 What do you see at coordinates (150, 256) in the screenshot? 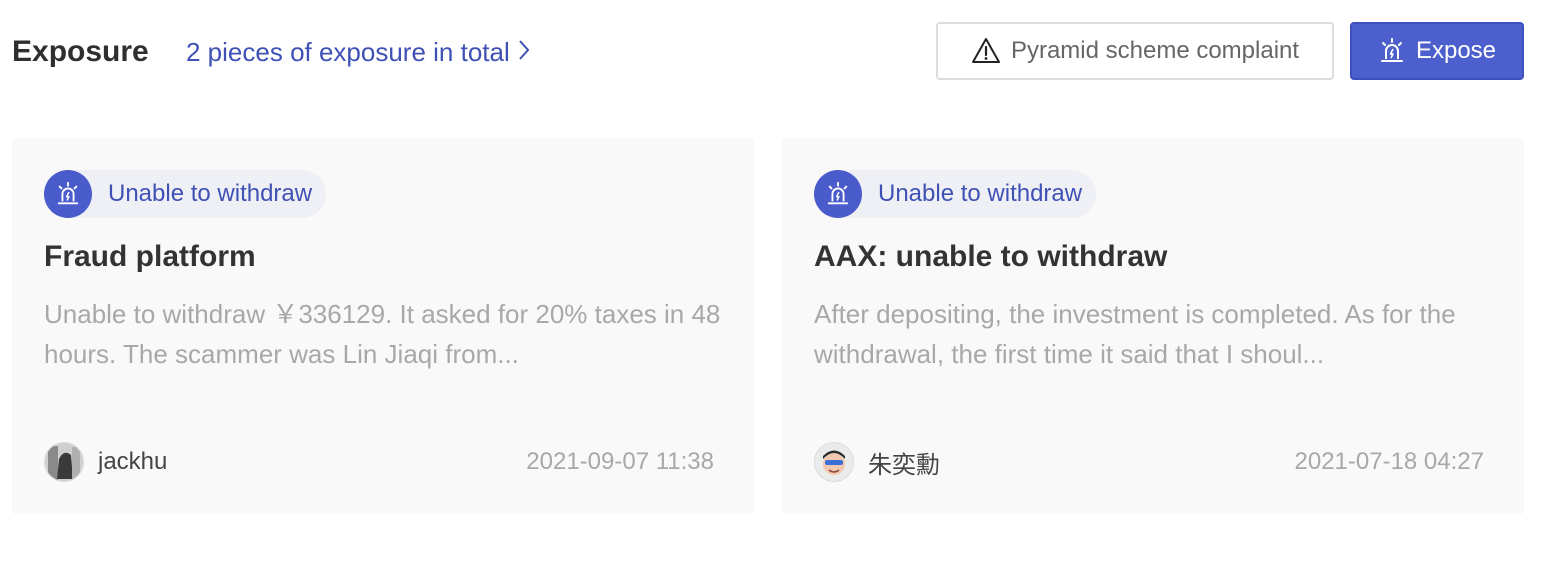
I see `card-title: Fraud platform` at bounding box center [150, 256].